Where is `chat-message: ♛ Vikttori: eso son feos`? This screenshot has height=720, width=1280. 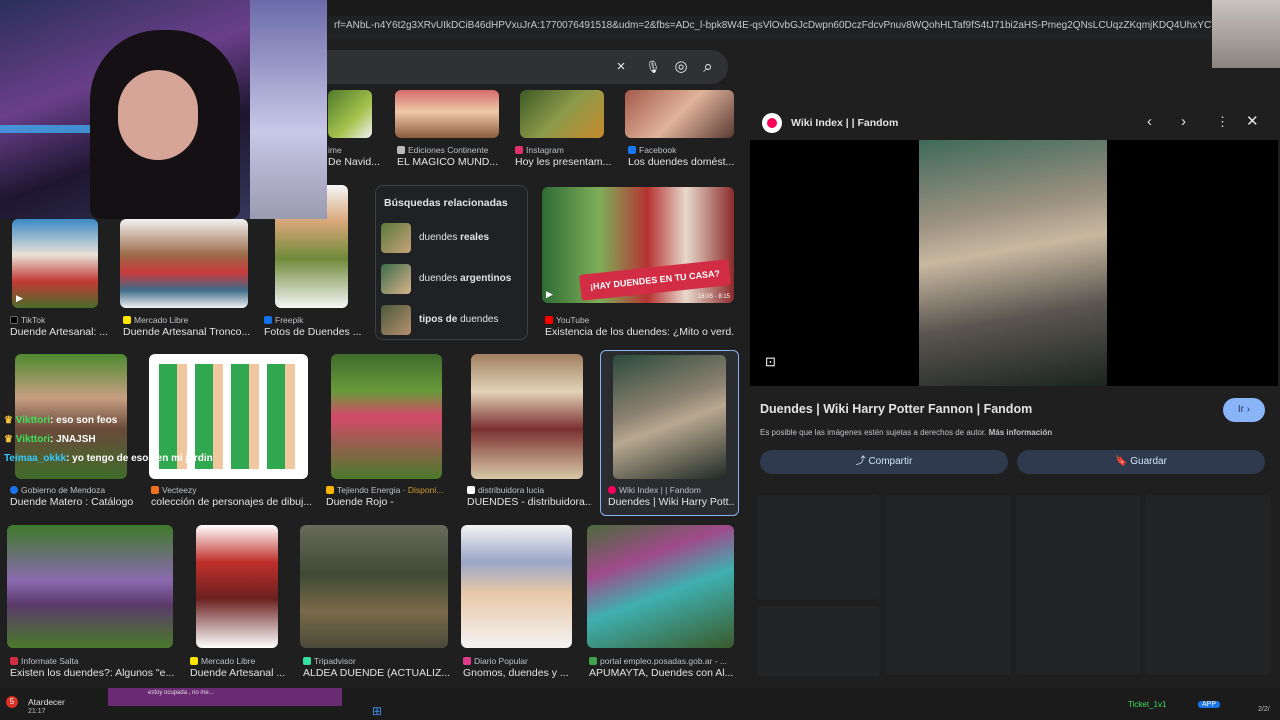
chat-message: ♛ Vikttori: eso son feos is located at coordinates (61, 420).